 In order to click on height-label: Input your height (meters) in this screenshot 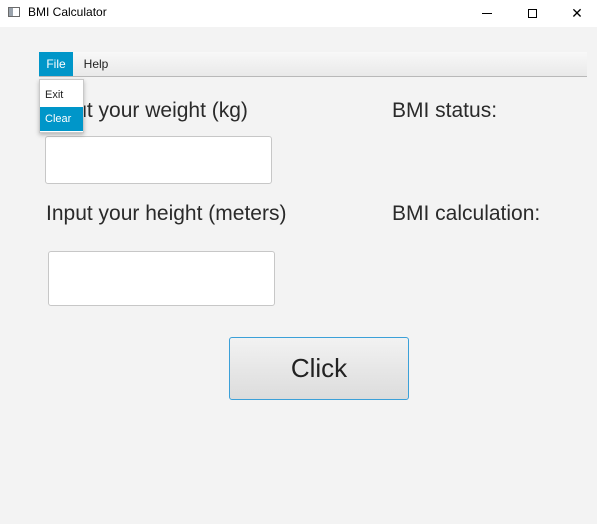, I will do `click(166, 213)`.